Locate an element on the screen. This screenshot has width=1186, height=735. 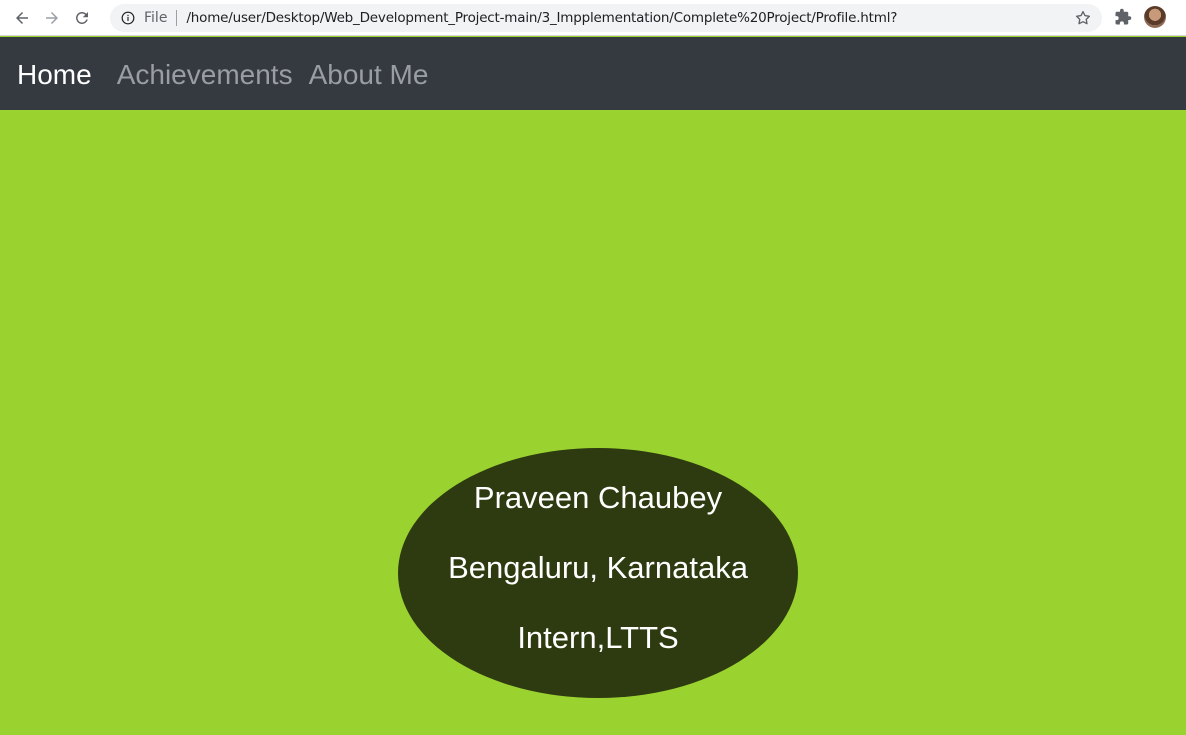
arrow-right-icon is located at coordinates (52, 17).